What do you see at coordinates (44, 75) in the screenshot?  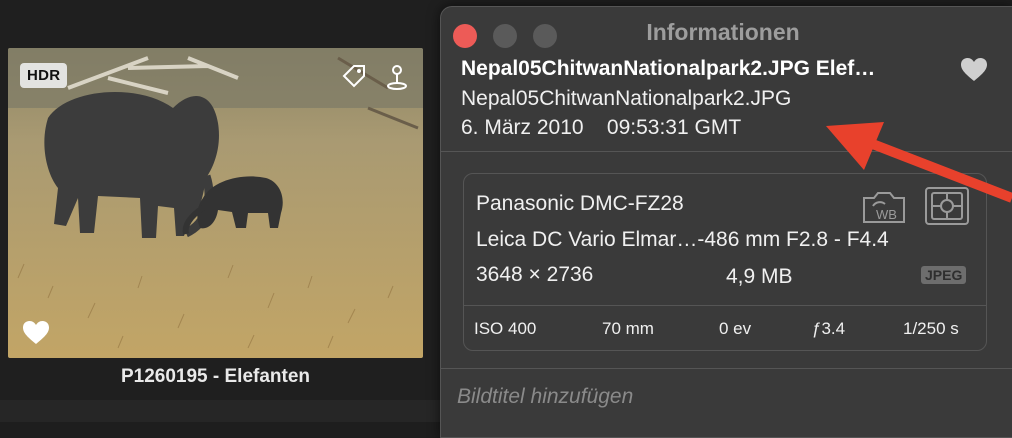 I see `hdr-badge: HDR` at bounding box center [44, 75].